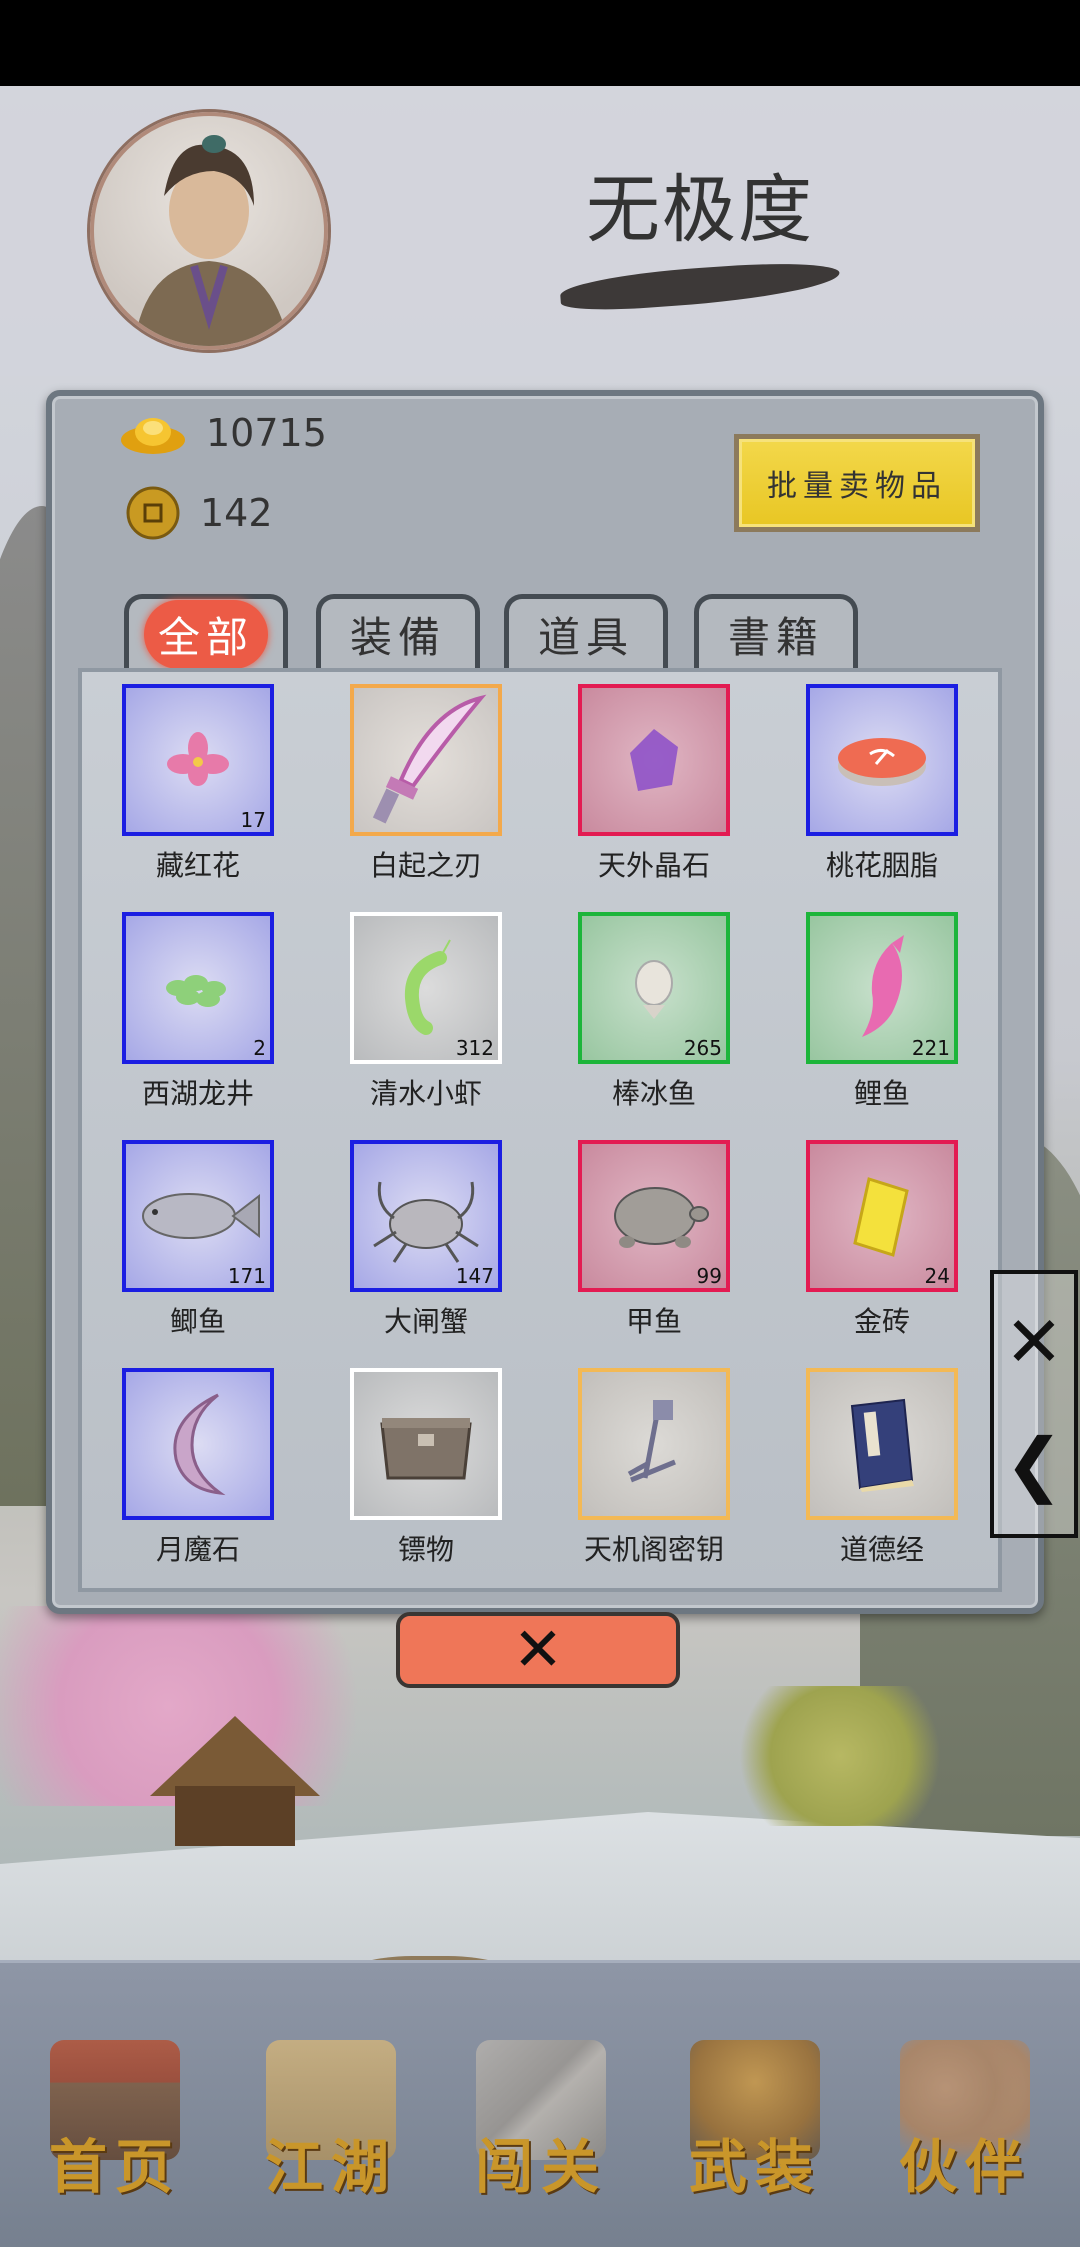 The image size is (1080, 2247). What do you see at coordinates (1034, 1464) in the screenshot?
I see `side-back-button: ❮` at bounding box center [1034, 1464].